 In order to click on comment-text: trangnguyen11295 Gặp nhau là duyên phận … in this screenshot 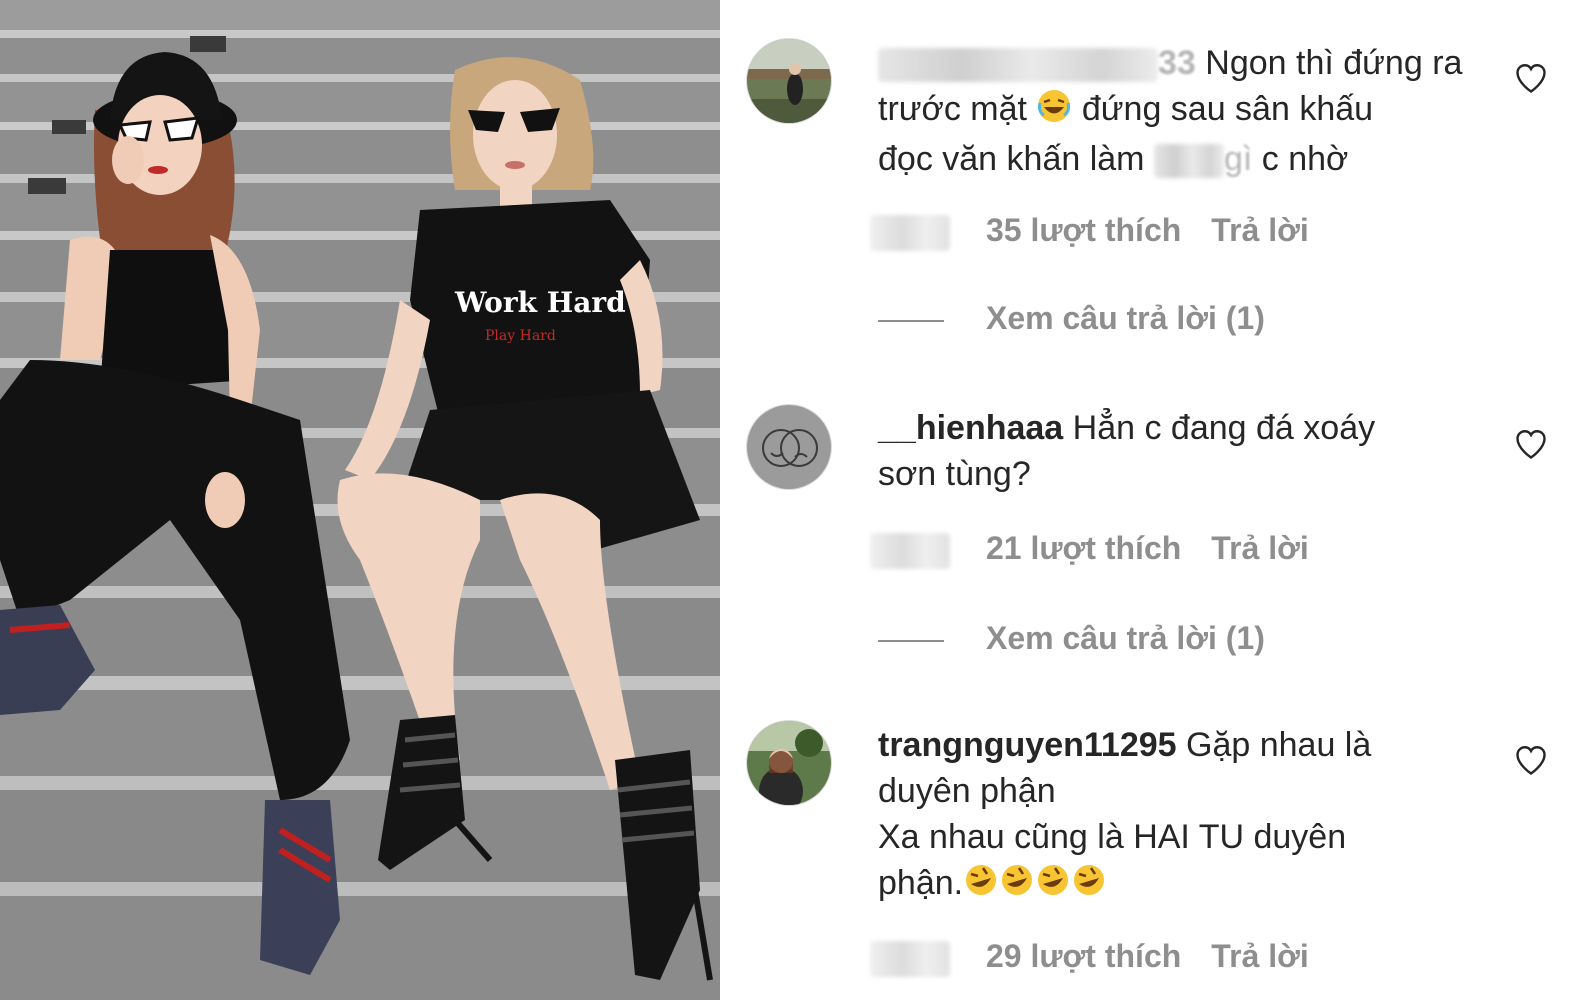, I will do `click(1188, 816)`.